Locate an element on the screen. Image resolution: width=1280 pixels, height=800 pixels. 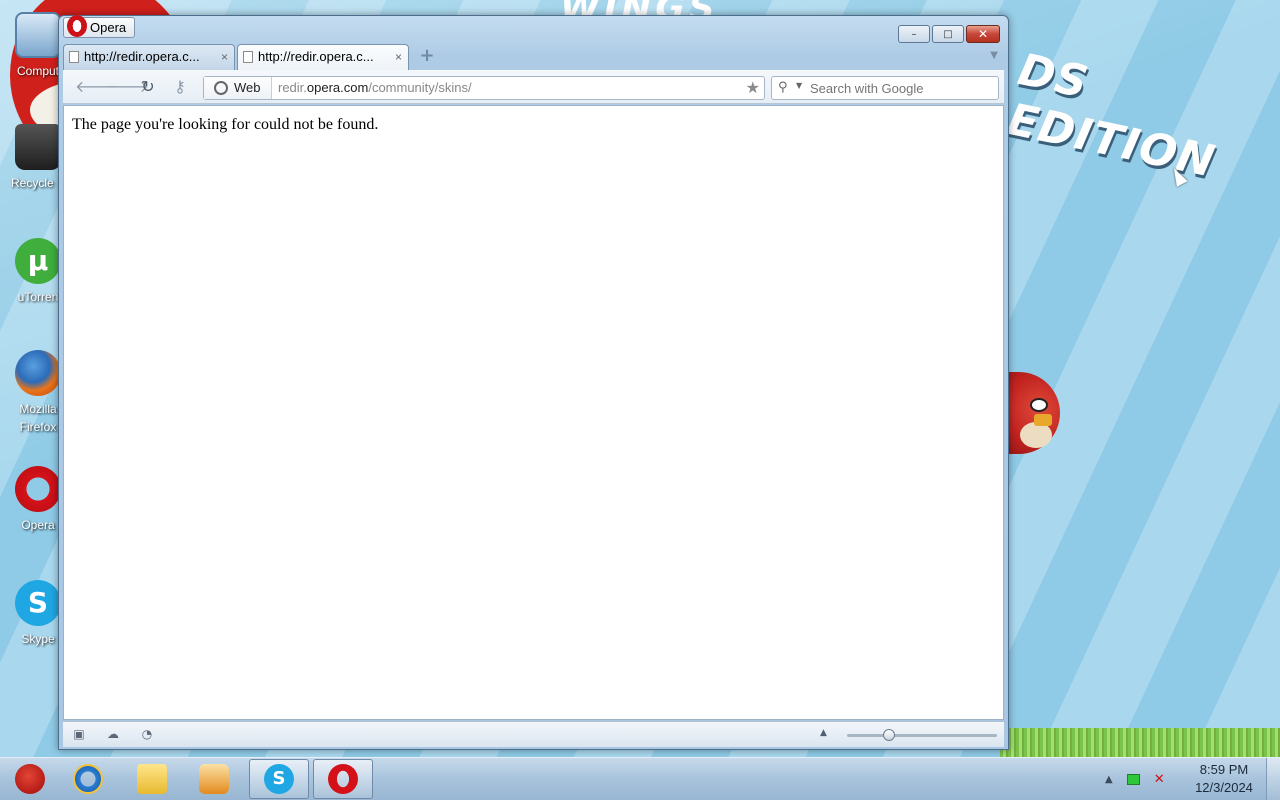
folder-icon is located at coordinates (152, 779).